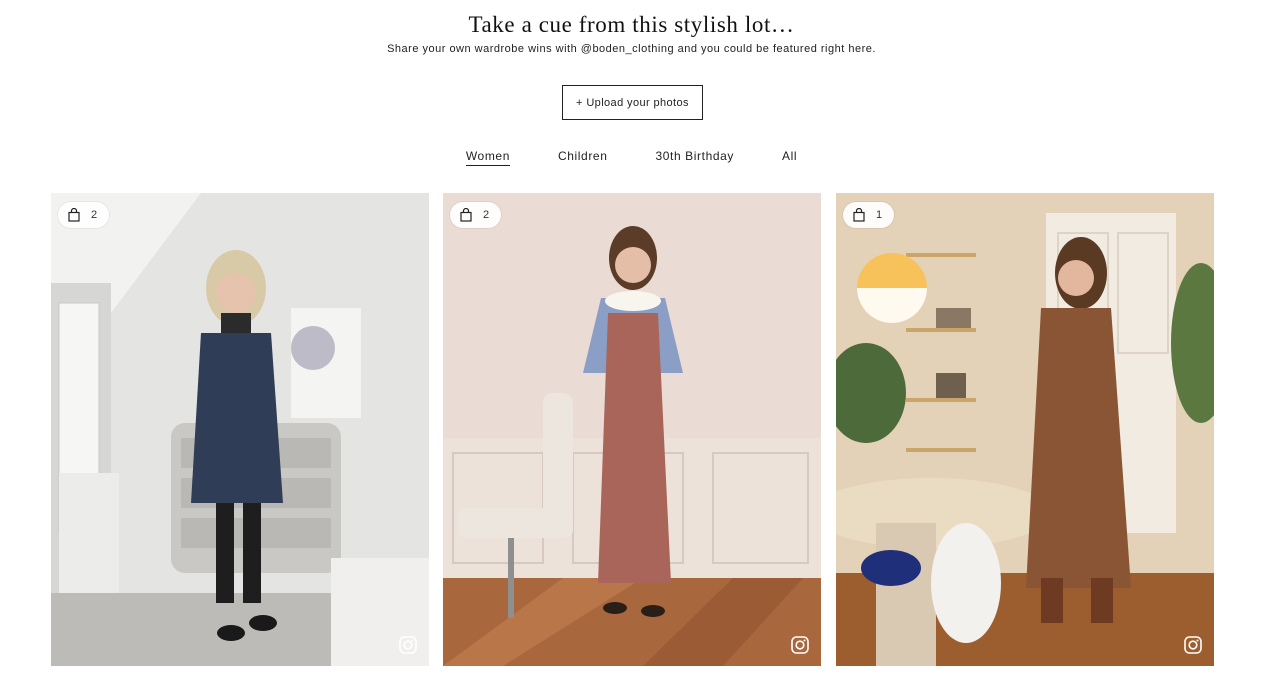 The height and width of the screenshot is (674, 1263). Describe the element at coordinates (487, 157) in the screenshot. I see `tab-women: Women` at that location.